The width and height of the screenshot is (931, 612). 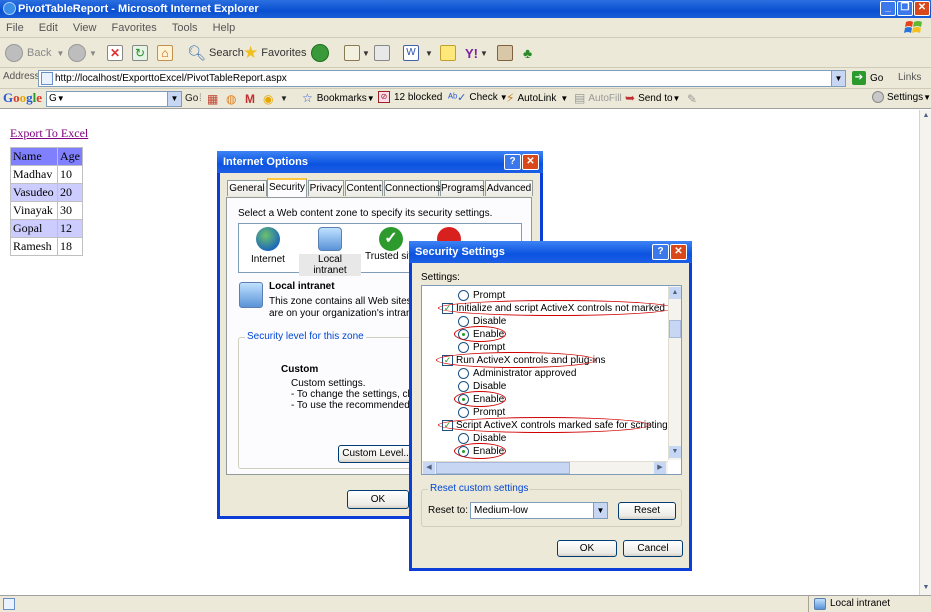 I want to click on go-arrow-icon: ➔, so click(x=859, y=78).